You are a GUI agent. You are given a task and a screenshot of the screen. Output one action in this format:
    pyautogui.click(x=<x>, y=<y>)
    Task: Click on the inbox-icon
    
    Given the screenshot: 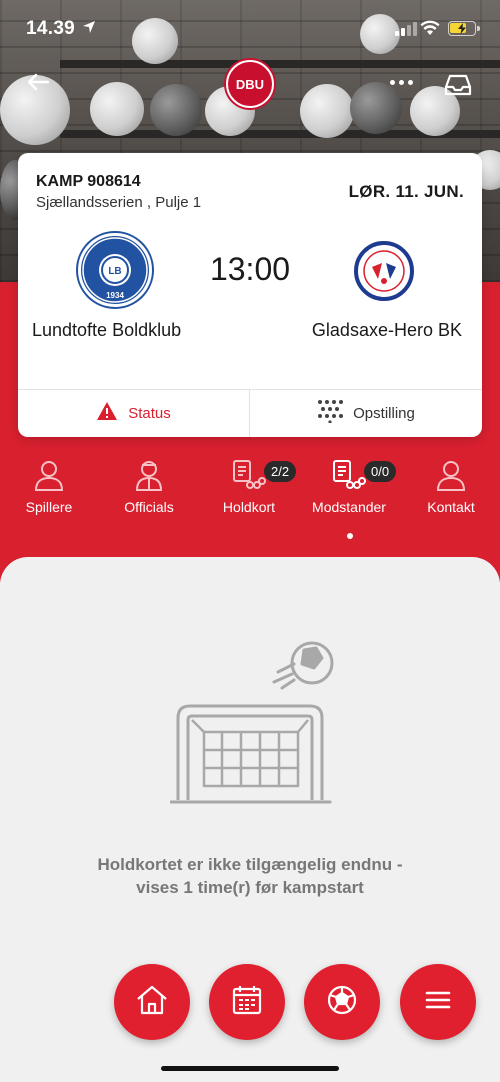 What is the action you would take?
    pyautogui.click(x=458, y=87)
    